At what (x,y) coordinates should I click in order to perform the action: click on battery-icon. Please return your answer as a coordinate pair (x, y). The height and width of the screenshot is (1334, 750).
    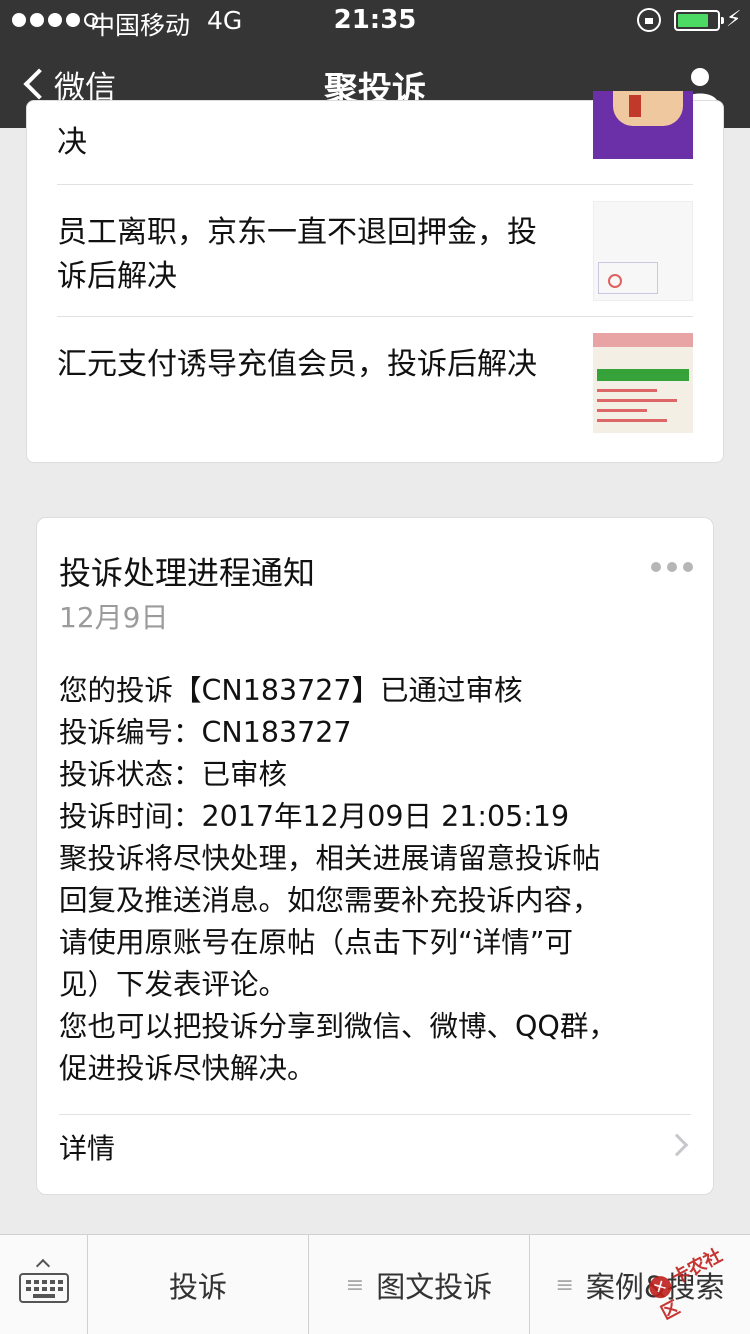
    Looking at the image, I should click on (699, 20).